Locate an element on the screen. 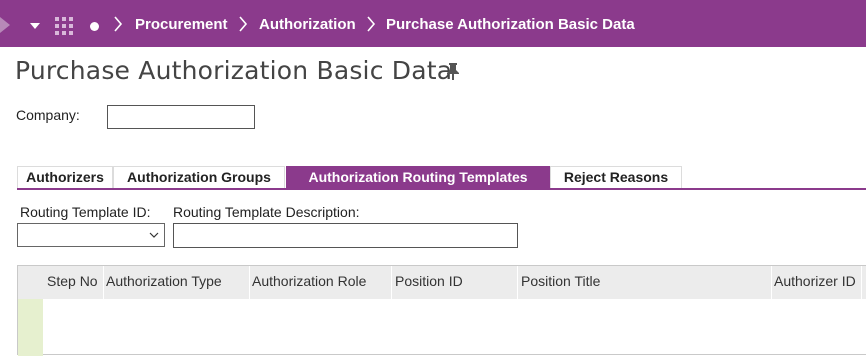 This screenshot has height=356, width=866. tab-reject-reasons: Reject Reasons is located at coordinates (616, 177).